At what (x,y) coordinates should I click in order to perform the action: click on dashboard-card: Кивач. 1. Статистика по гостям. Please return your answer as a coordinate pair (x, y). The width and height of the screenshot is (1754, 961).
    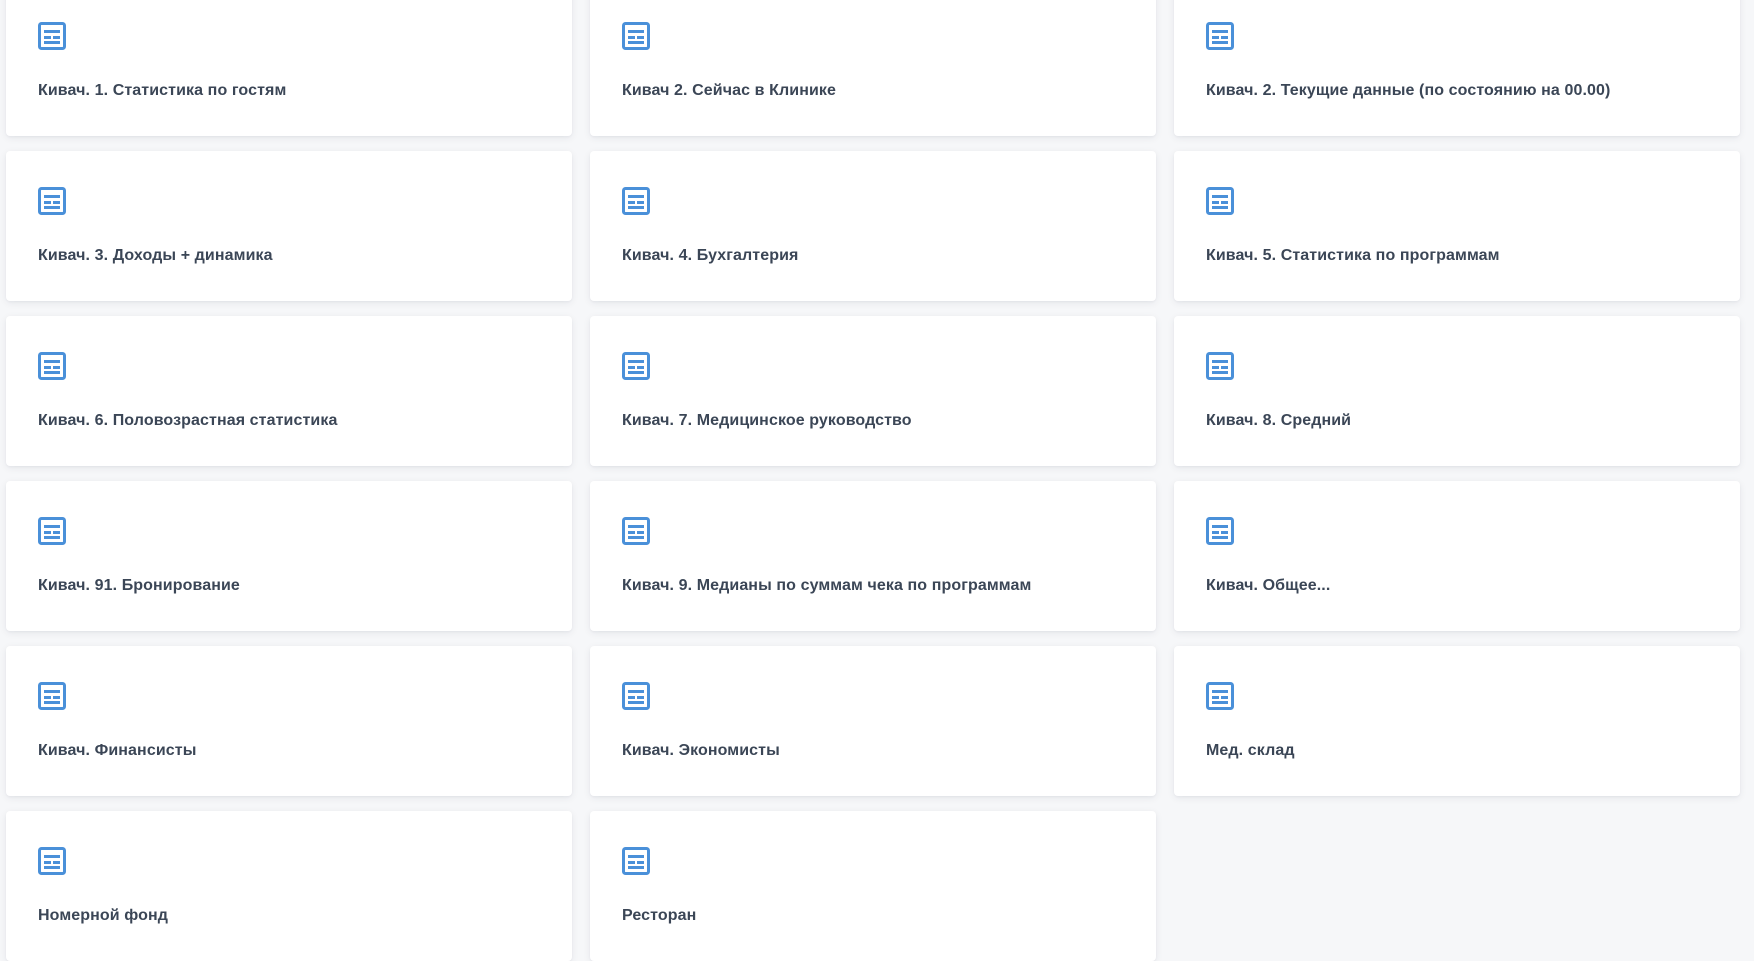
    Looking at the image, I should click on (289, 68).